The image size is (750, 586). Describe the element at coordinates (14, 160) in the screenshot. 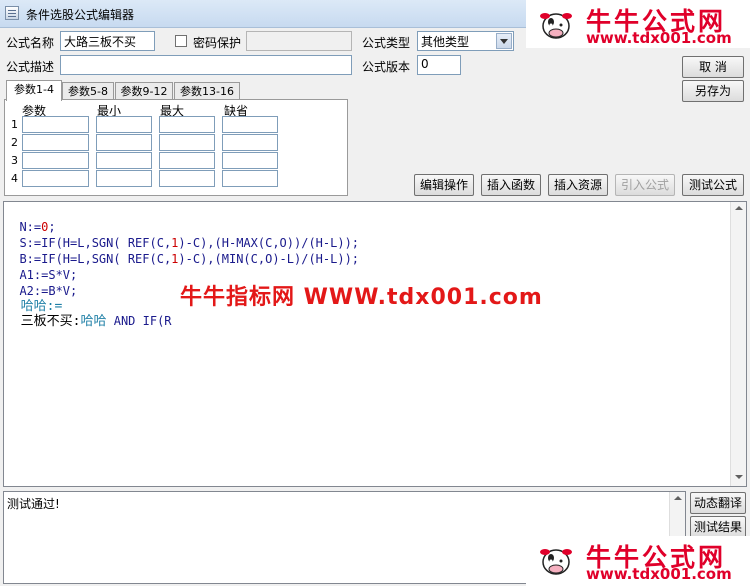

I see `param-row-number: 3` at that location.